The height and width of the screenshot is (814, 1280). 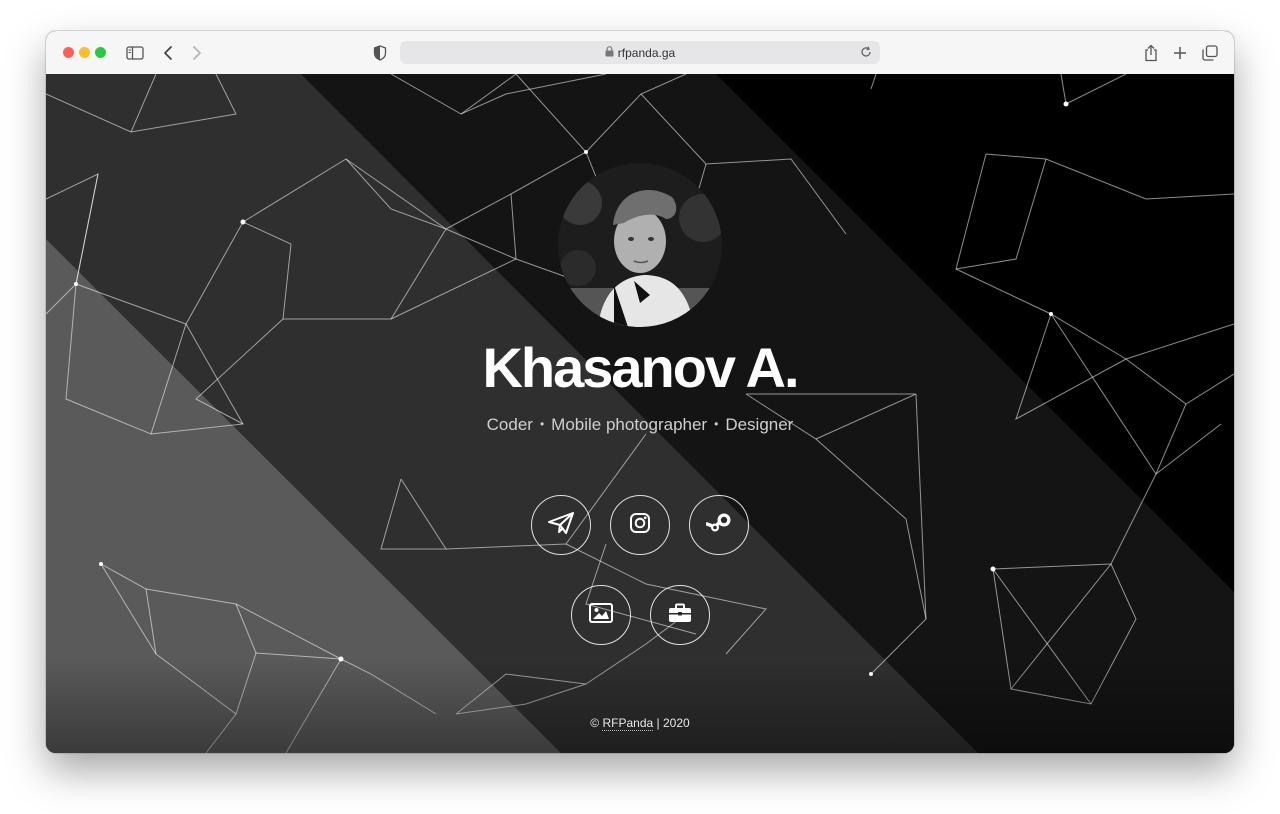 I want to click on lock-icon, so click(x=609, y=53).